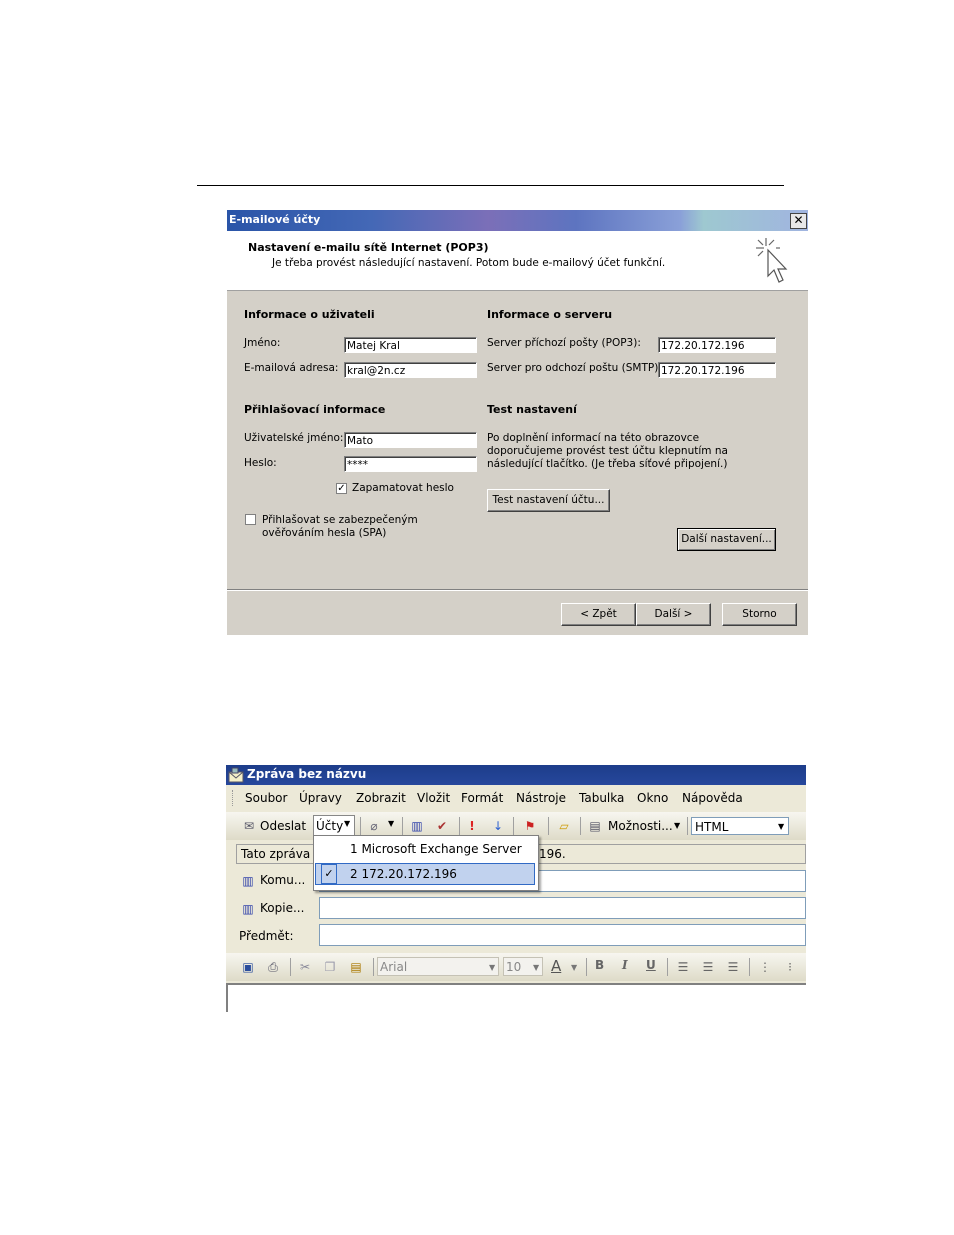 The image size is (954, 1235). What do you see at coordinates (523, 966) in the screenshot?
I see `size-select: 10 ▼` at bounding box center [523, 966].